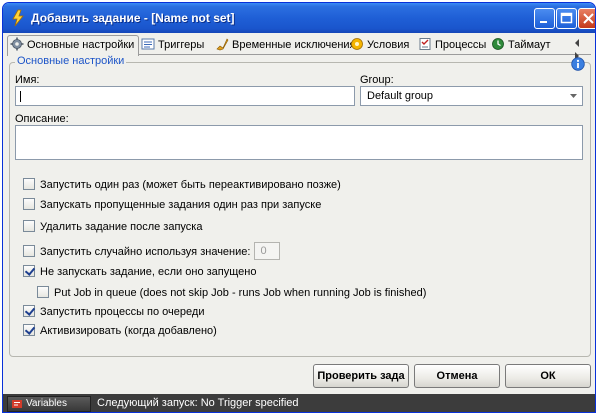 The image size is (600, 415). Describe the element at coordinates (299, 142) in the screenshot. I see `description-input` at that location.